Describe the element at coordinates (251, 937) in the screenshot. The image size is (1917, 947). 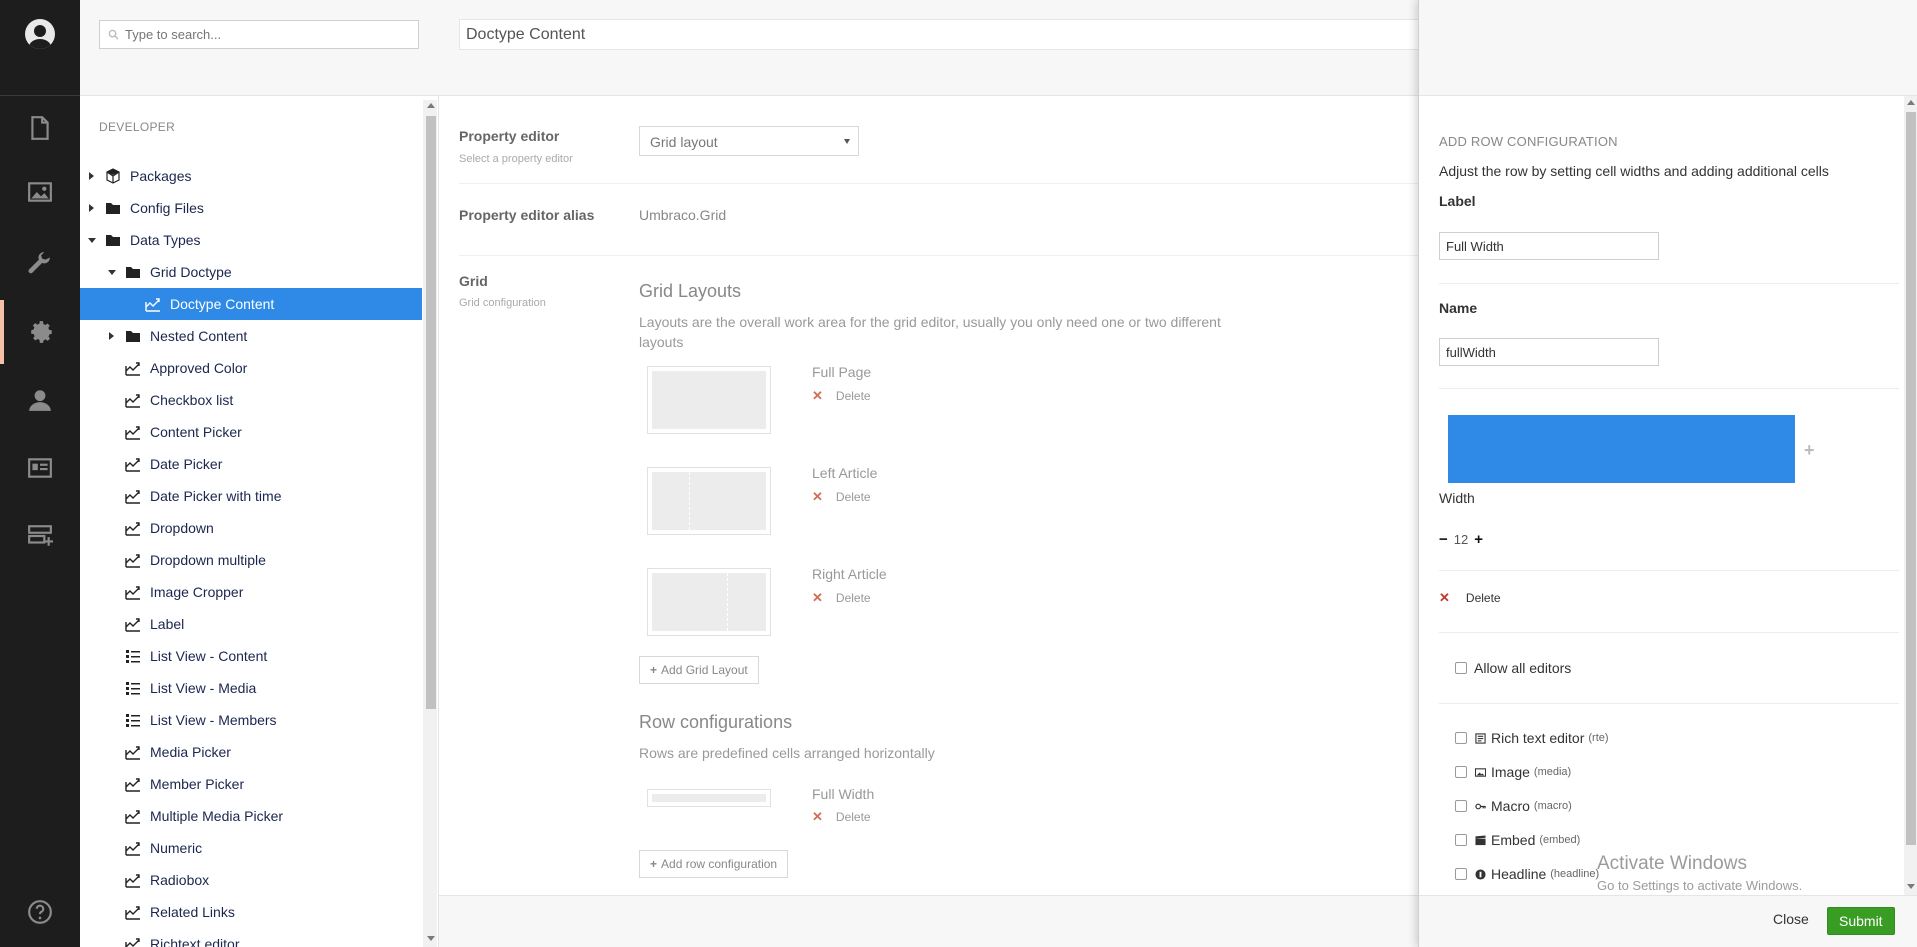
I see `tree-item: Richtext editor` at that location.